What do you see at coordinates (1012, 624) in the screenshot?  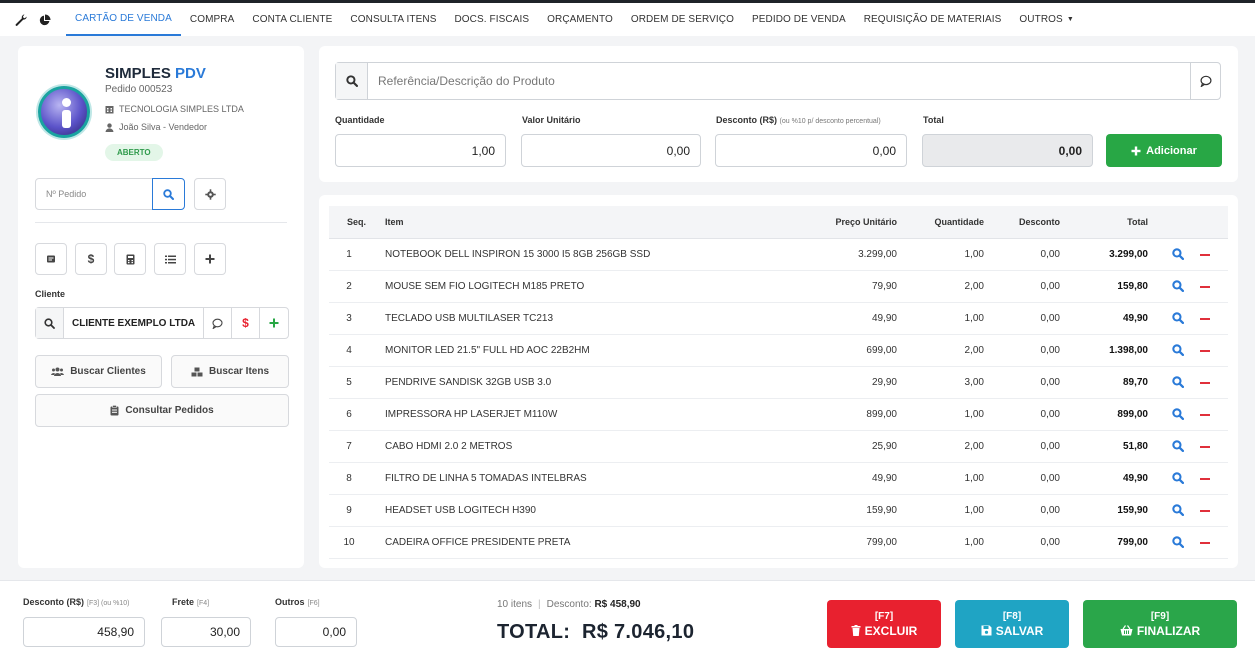 I see `save-order-button: [F8] SALVAR` at bounding box center [1012, 624].